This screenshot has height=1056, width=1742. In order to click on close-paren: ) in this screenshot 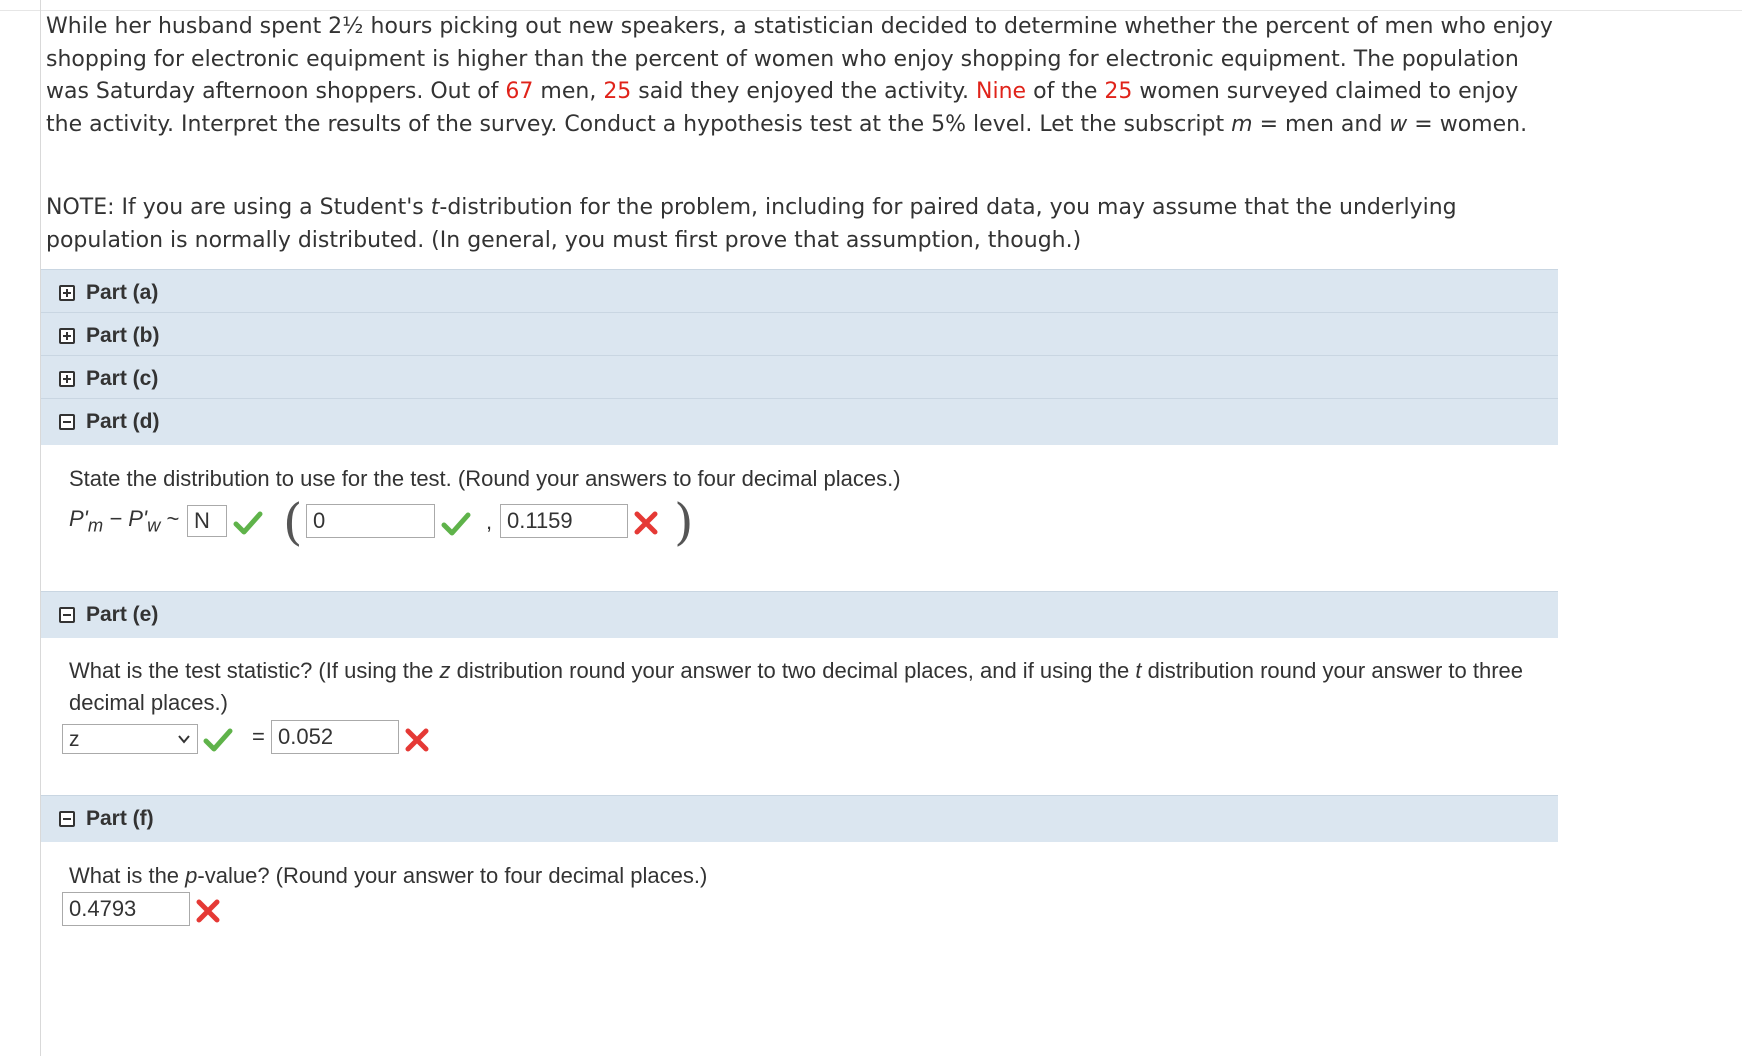, I will do `click(684, 522)`.